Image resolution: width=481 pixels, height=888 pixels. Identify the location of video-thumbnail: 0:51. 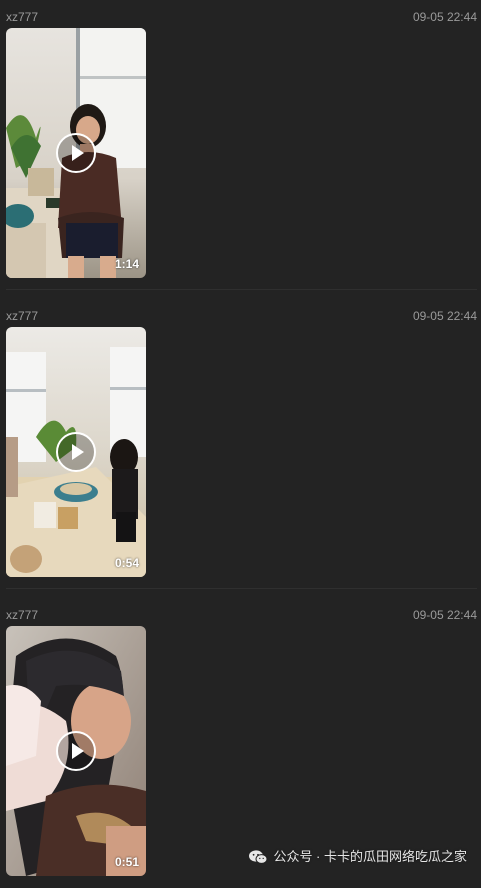
(76, 751).